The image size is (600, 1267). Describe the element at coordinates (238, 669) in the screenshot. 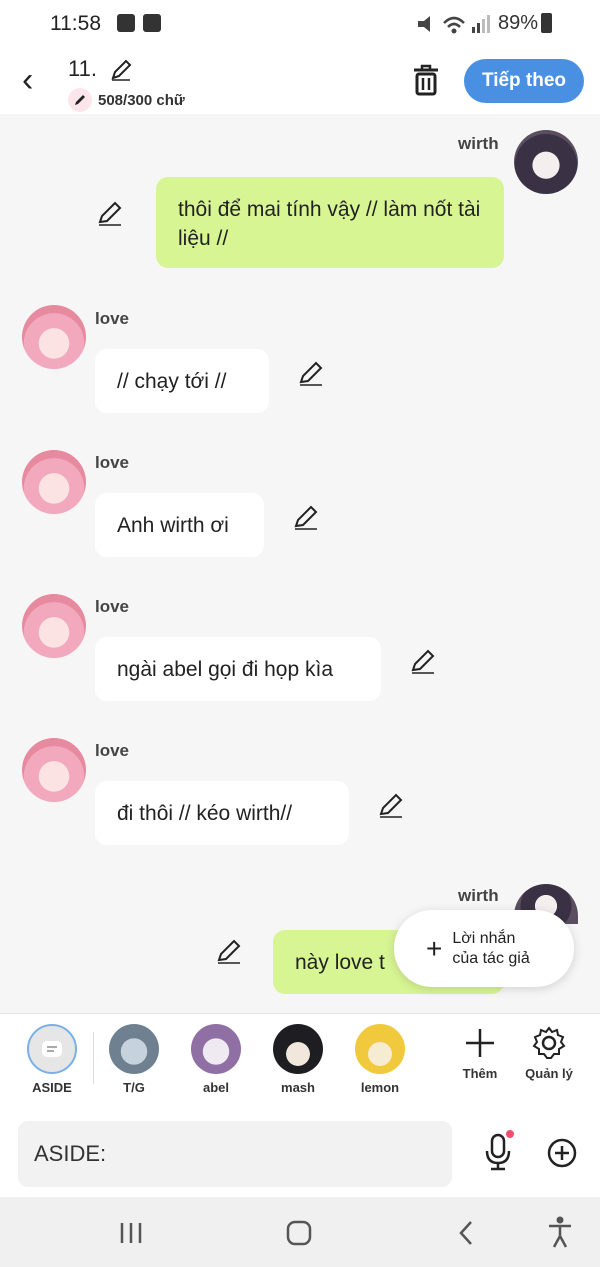

I see `message-bubble: ngài abel gọi đi họp kìa` at that location.